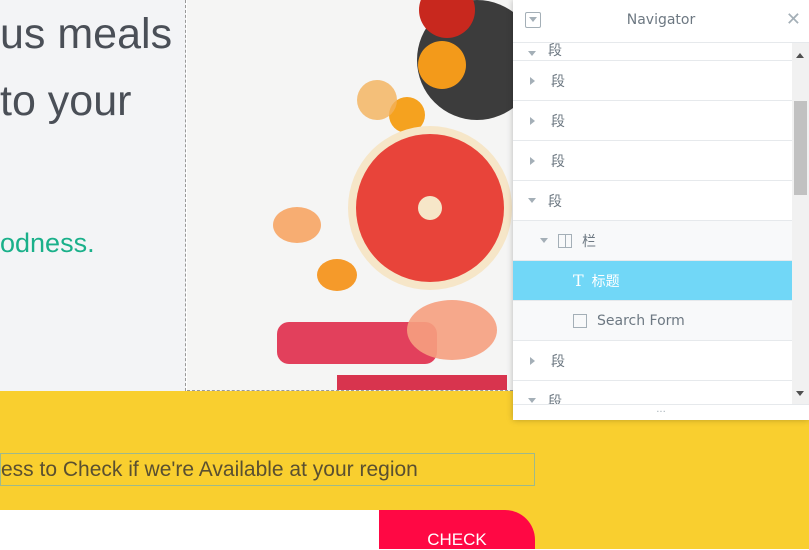  Describe the element at coordinates (641, 320) in the screenshot. I see `item-label: Search Form` at that location.